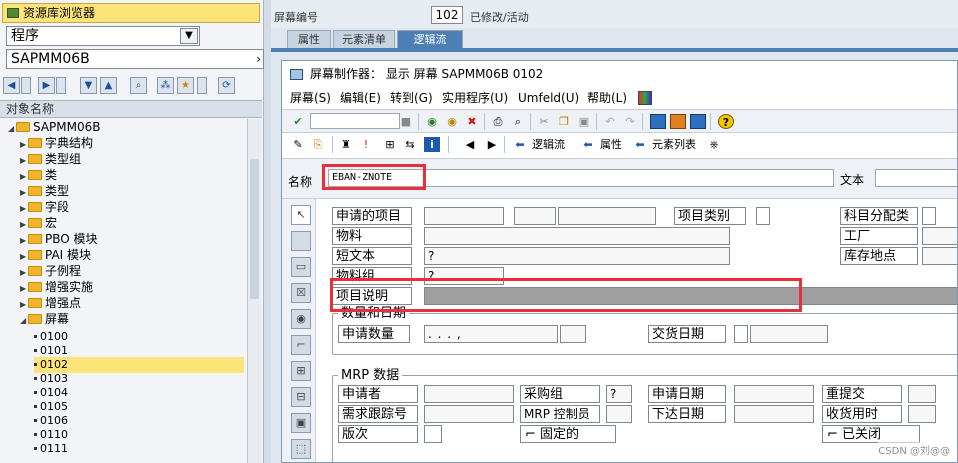 The width and height of the screenshot is (958, 463). What do you see at coordinates (138, 85) in the screenshot?
I see `binoculars-icon: ⌕` at bounding box center [138, 85].